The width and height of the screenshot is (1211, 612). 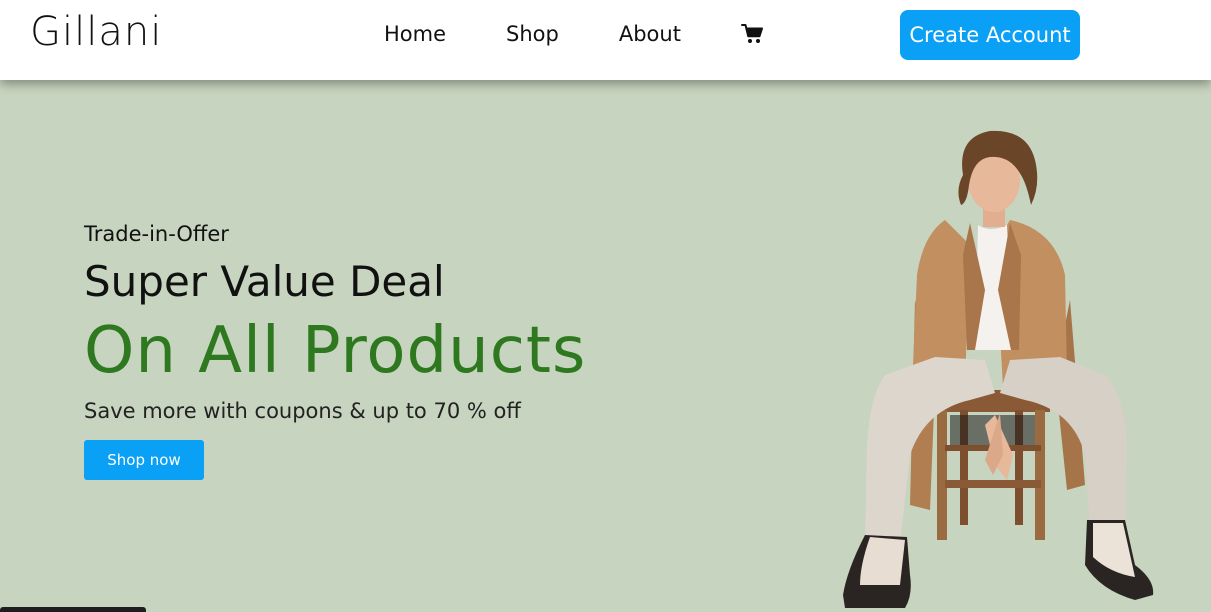 What do you see at coordinates (302, 411) in the screenshot?
I see `hero-description: Save more with coupons & up to 70 % off` at bounding box center [302, 411].